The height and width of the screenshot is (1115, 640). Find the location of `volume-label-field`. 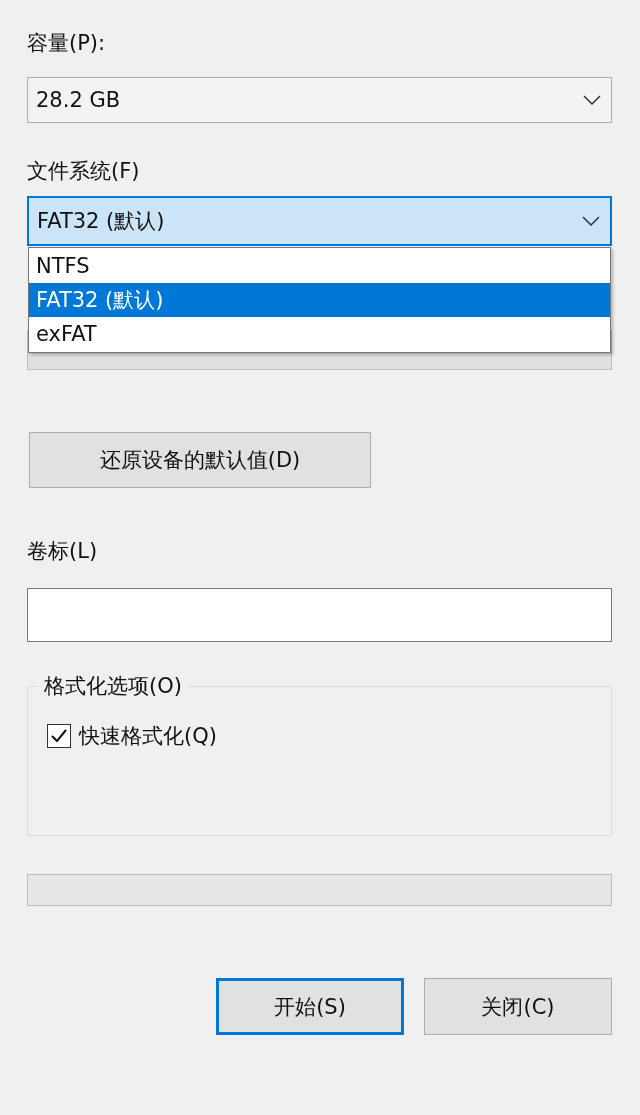

volume-label-field is located at coordinates (319, 615).